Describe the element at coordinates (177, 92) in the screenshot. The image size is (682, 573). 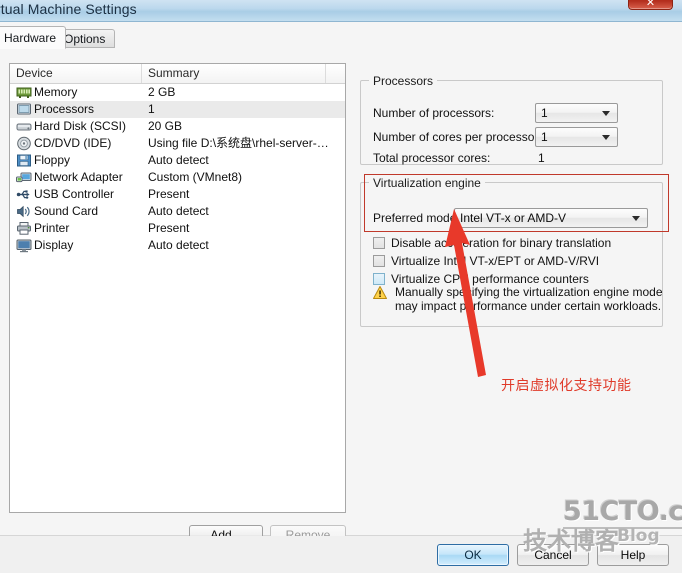
I see `device-row-memory: Memory 2 GB` at that location.